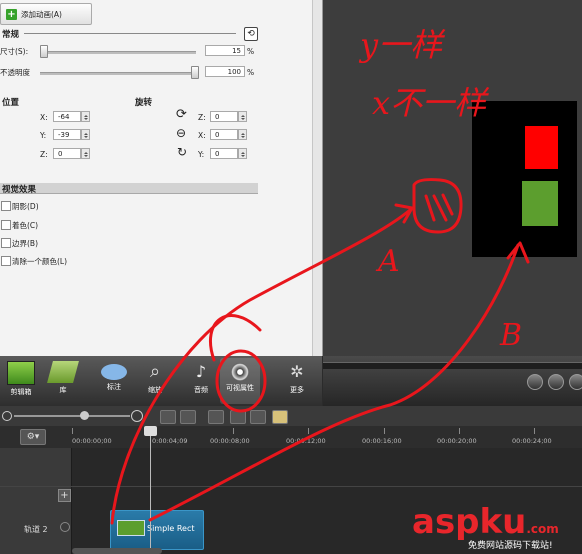  What do you see at coordinates (511, 335) in the screenshot?
I see `annotation-label-b: B` at bounding box center [511, 335].